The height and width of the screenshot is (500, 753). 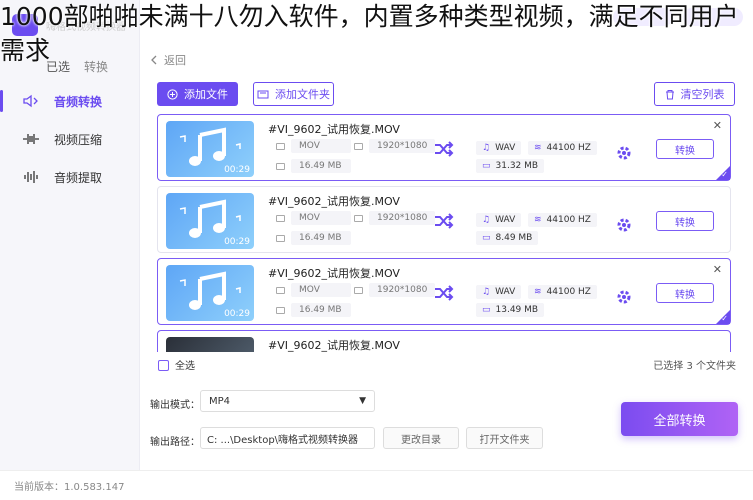 What do you see at coordinates (510, 310) in the screenshot?
I see `output-size: ▭ 13.49 MB` at bounding box center [510, 310].